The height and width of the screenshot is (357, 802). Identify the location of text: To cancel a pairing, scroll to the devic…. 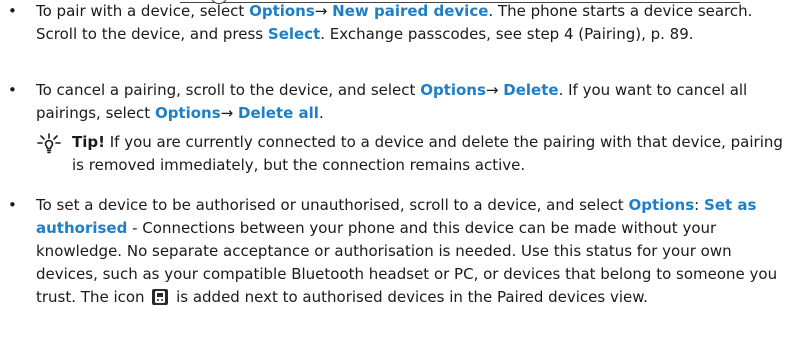
(228, 90).